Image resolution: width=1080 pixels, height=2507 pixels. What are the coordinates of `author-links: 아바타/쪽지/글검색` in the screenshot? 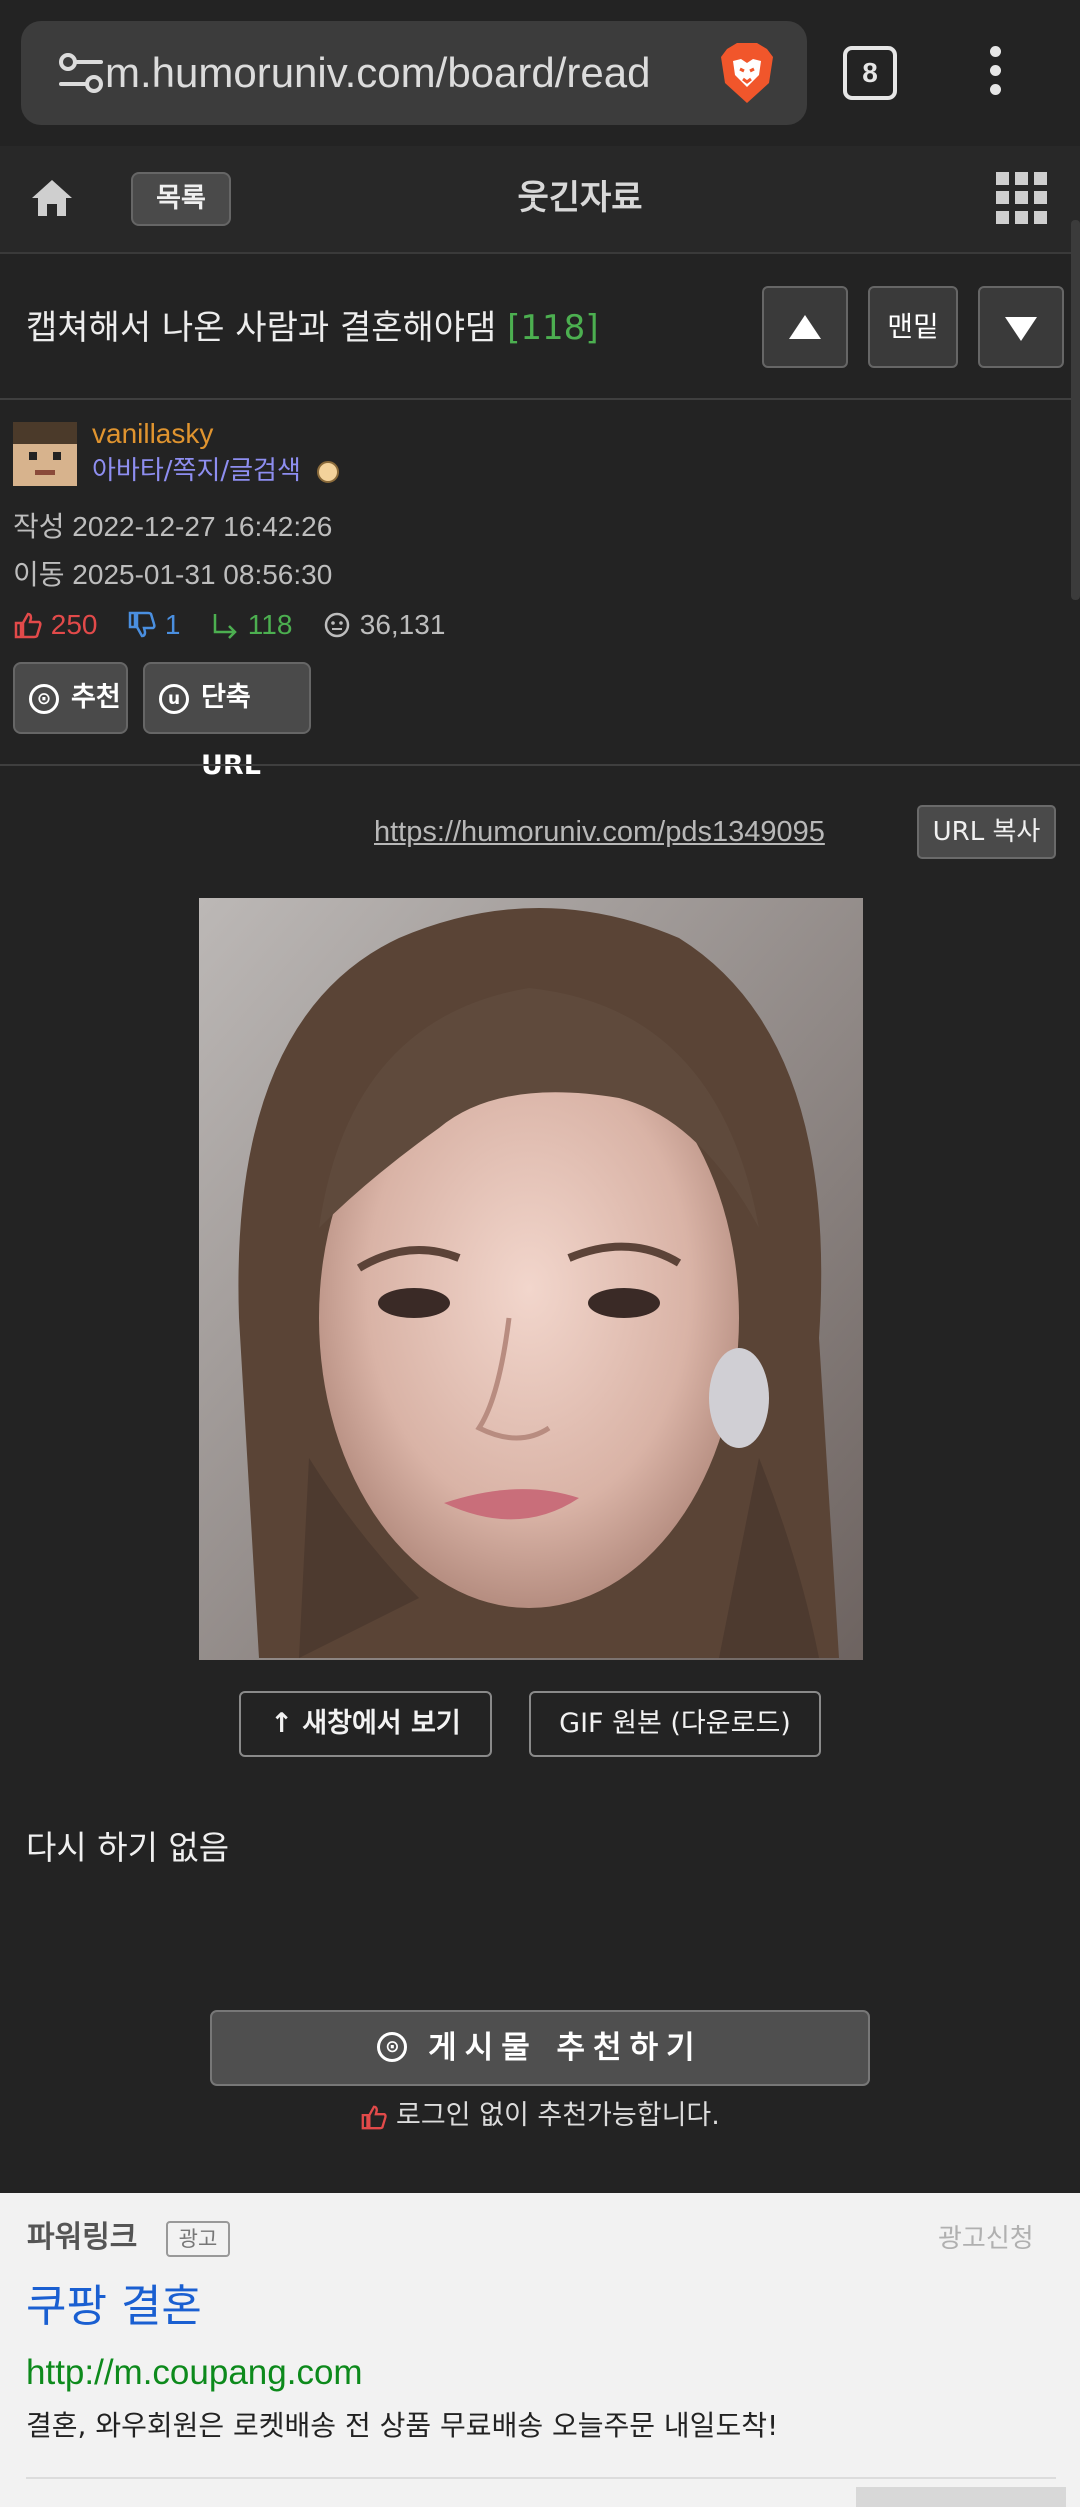 It's located at (216, 471).